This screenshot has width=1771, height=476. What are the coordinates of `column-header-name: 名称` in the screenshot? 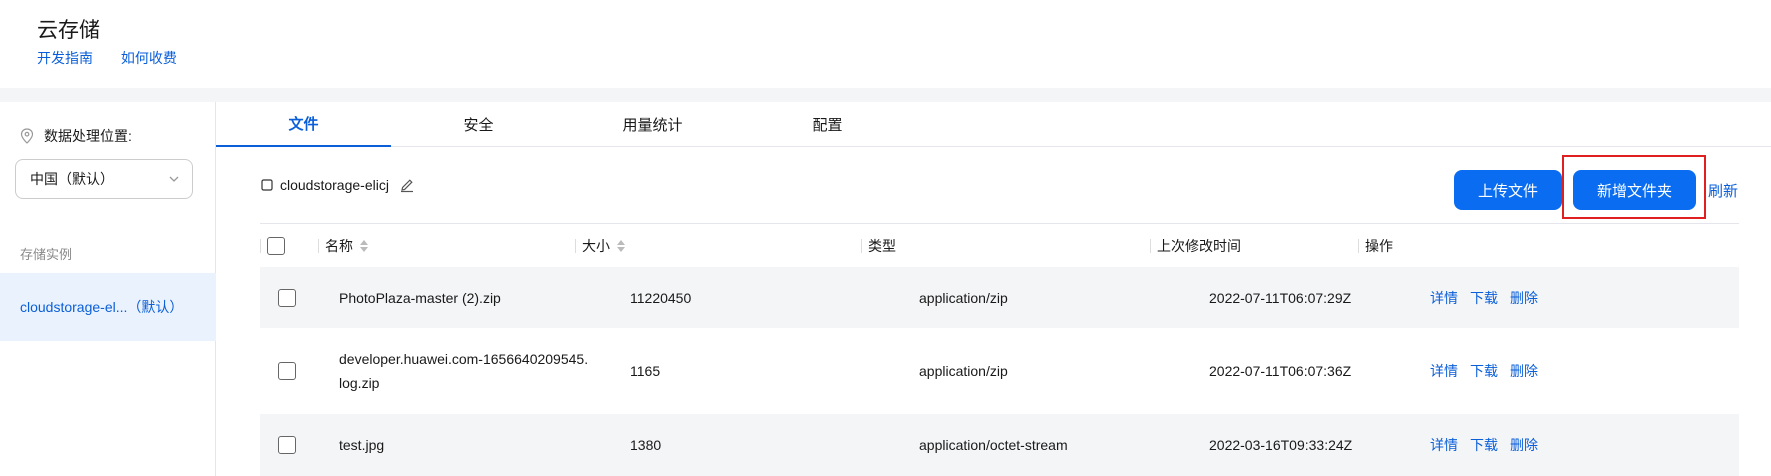 It's located at (343, 246).